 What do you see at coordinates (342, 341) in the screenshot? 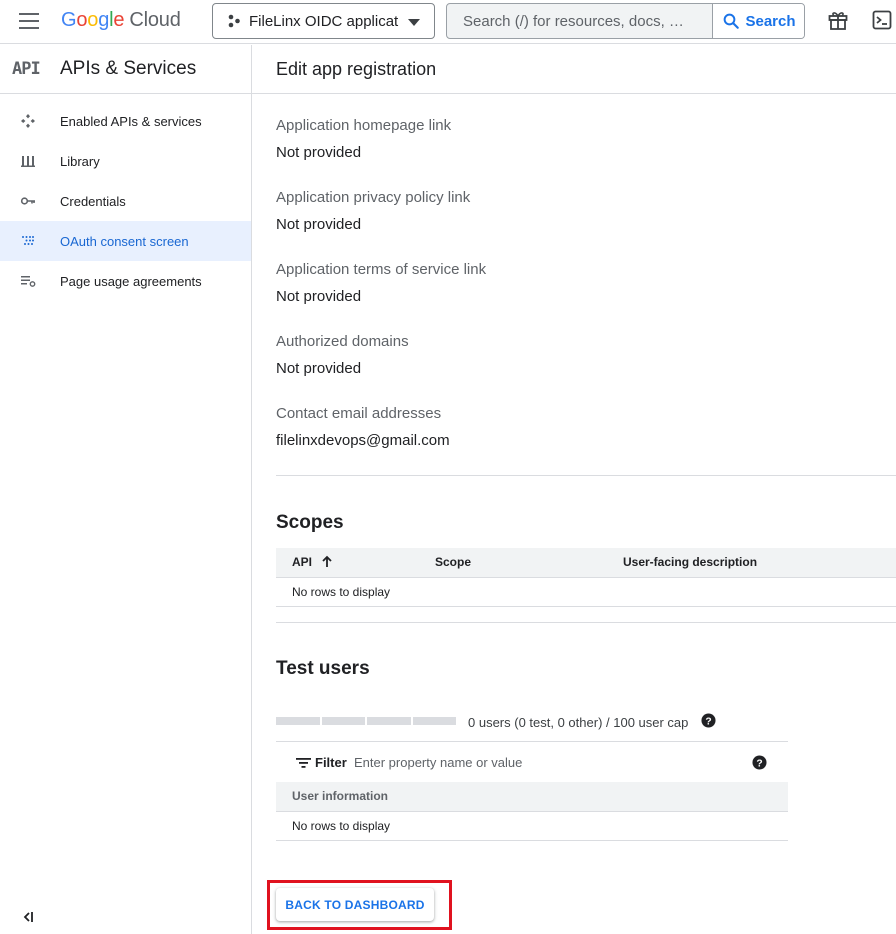
I see `field-label: Authorized domains` at bounding box center [342, 341].